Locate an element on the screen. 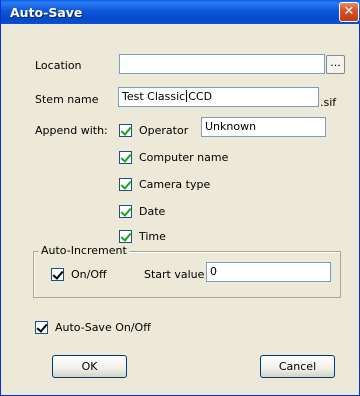 The height and width of the screenshot is (396, 360). stem-extension: .sif is located at coordinates (328, 102).